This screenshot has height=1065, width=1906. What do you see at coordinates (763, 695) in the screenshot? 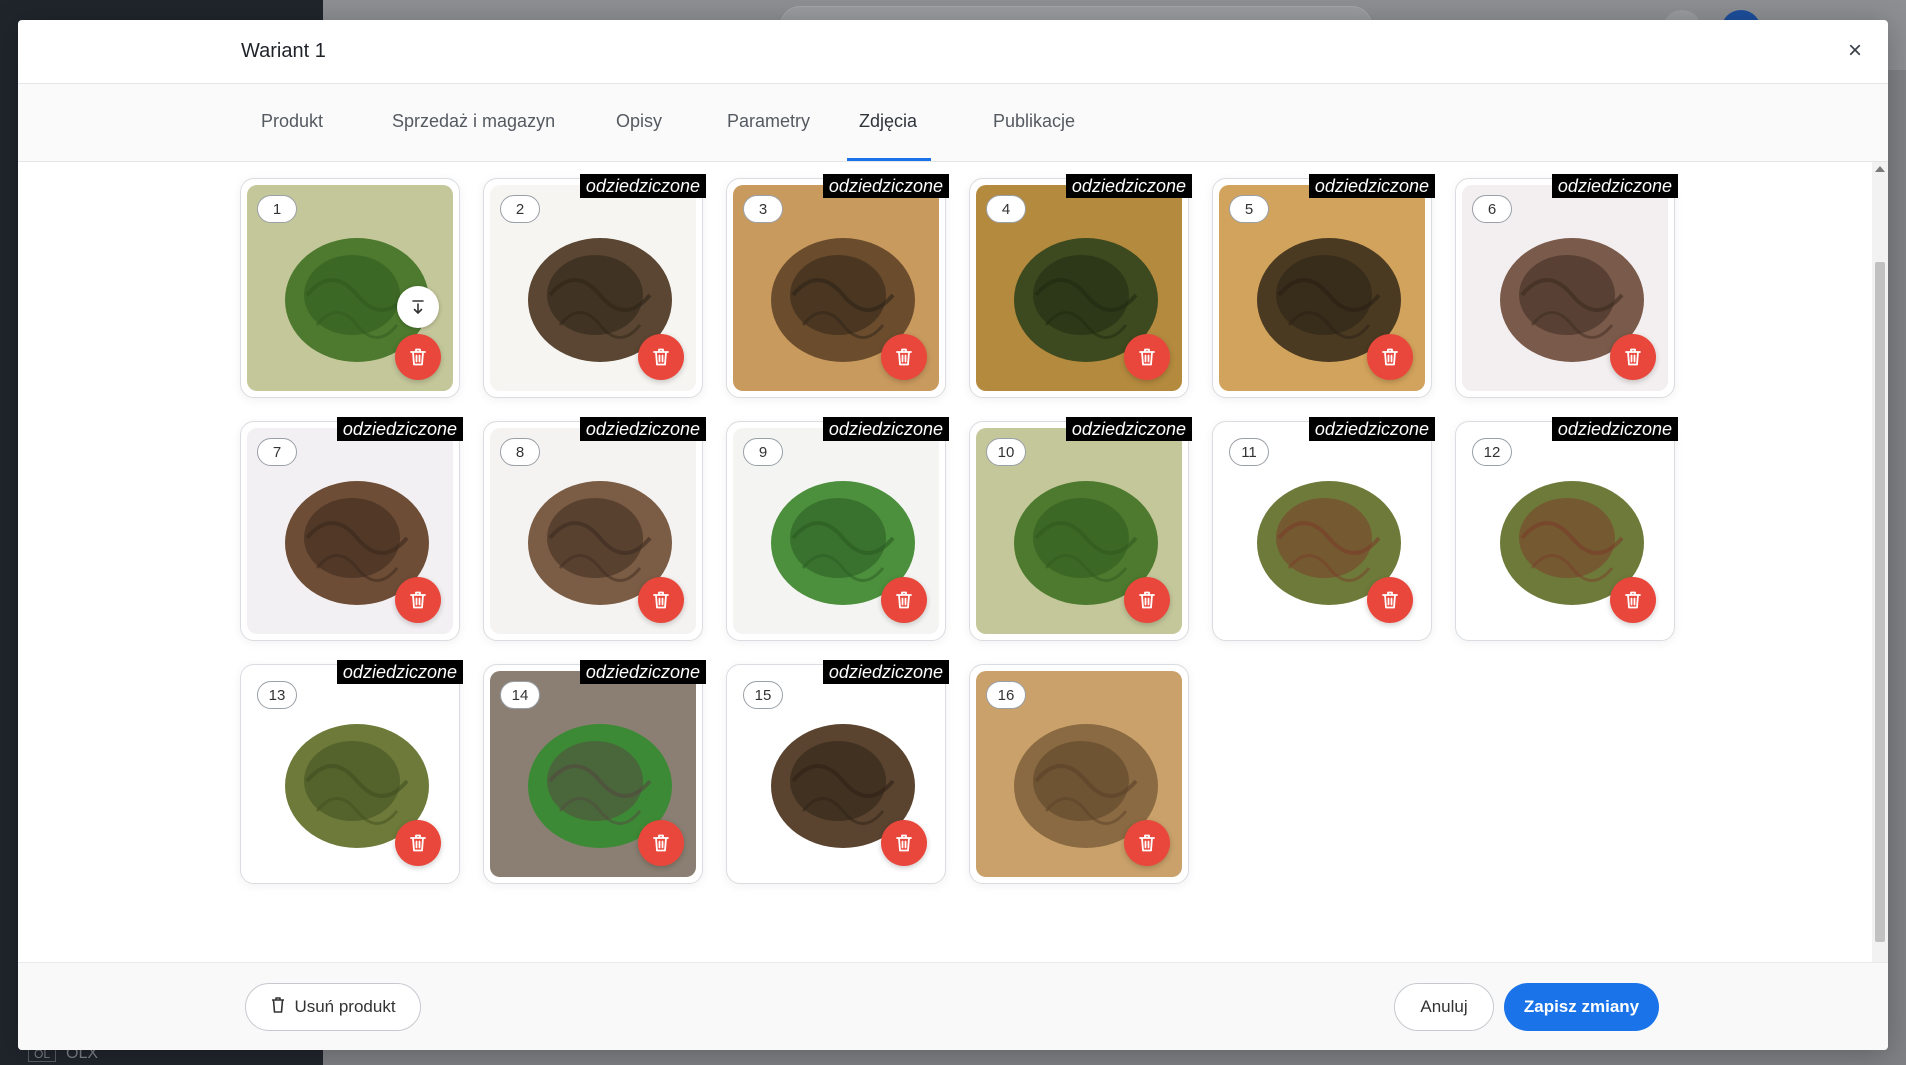
I see `photo-order-number: 15` at bounding box center [763, 695].